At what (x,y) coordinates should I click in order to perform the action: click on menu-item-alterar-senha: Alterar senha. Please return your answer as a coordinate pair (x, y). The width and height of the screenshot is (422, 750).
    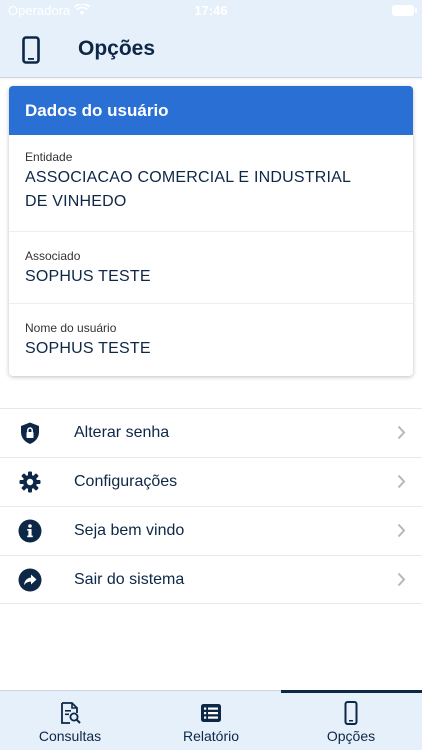
    Looking at the image, I should click on (211, 432).